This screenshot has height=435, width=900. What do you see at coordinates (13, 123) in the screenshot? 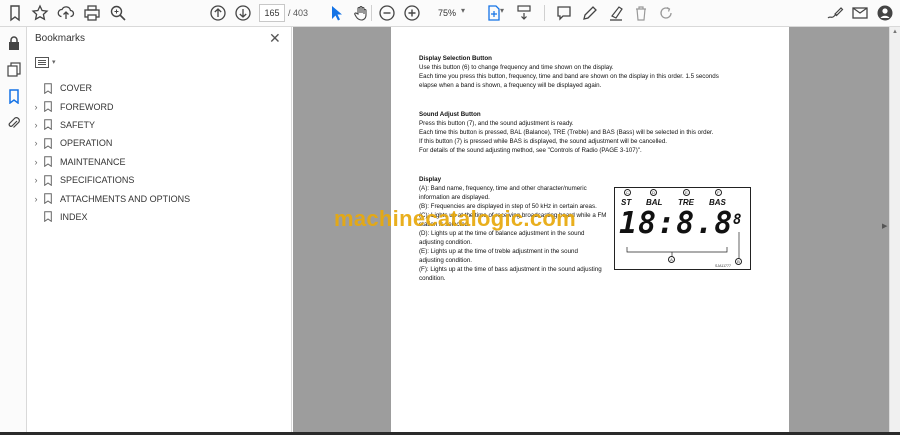
I see `attachment-icon` at bounding box center [13, 123].